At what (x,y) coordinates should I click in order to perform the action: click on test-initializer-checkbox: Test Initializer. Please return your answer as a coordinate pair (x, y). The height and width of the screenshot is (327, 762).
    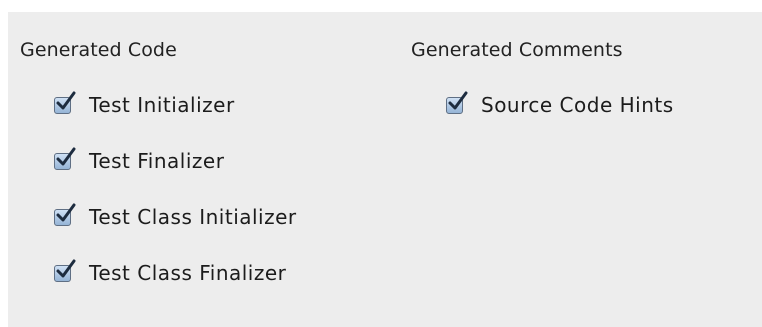
    Looking at the image, I should click on (144, 105).